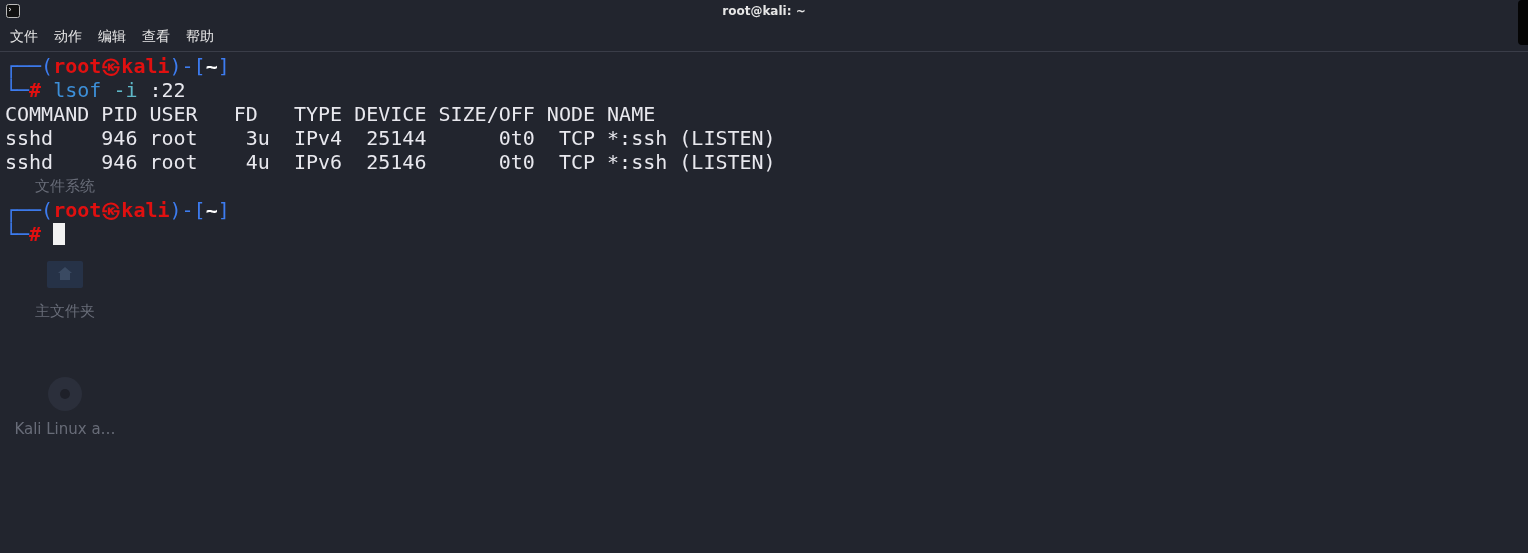  Describe the element at coordinates (95, 90) in the screenshot. I see `command-line: └─# lsof -i :22` at that location.